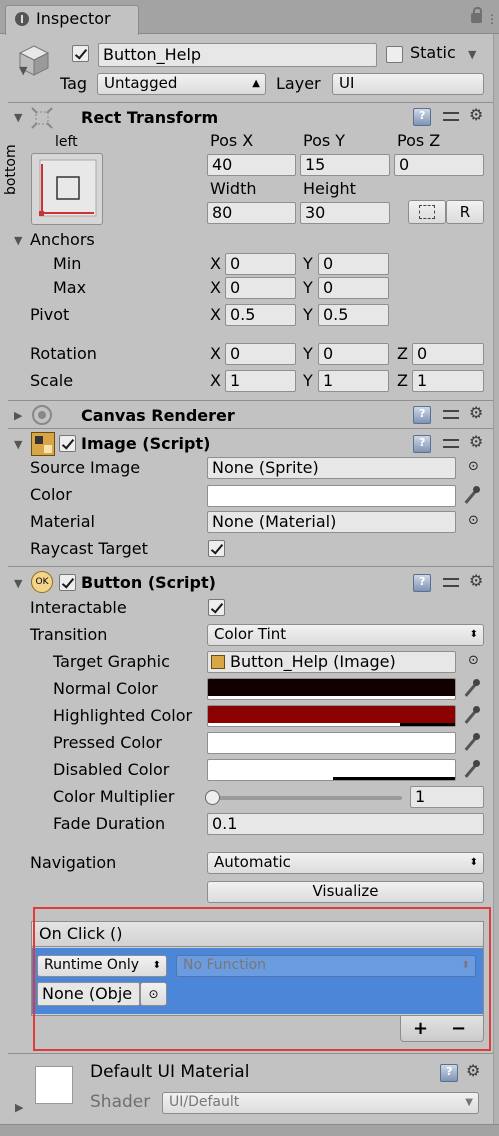  I want to click on image-title: Image (Script), so click(146, 443).